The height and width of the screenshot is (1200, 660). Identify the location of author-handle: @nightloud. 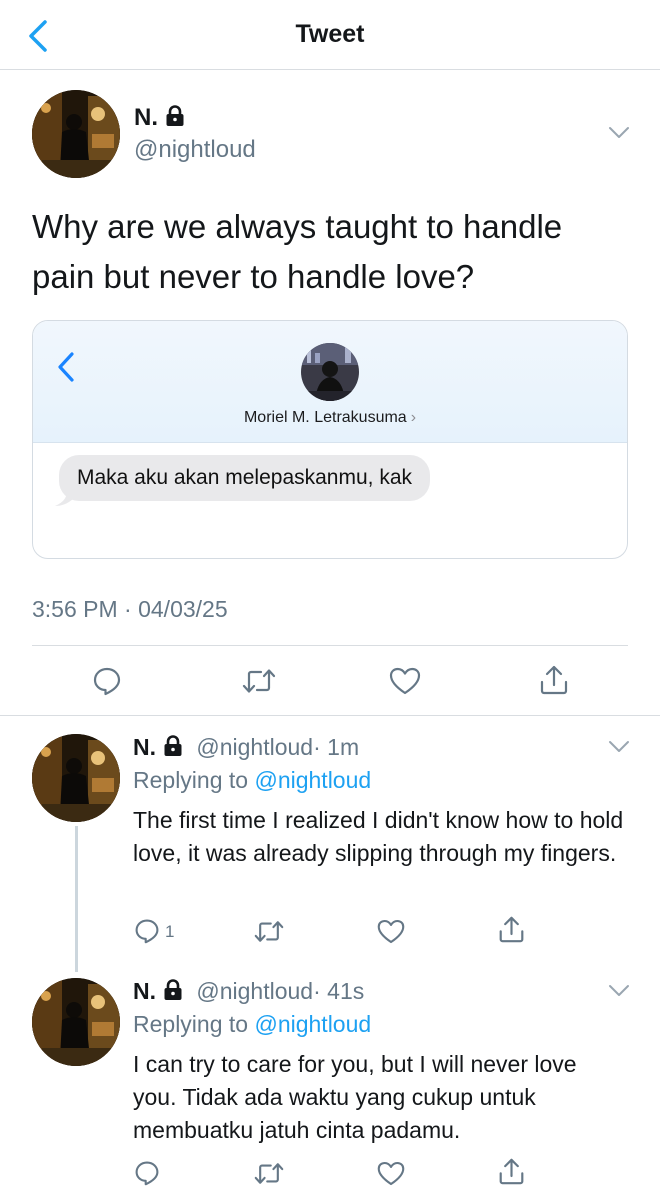
(195, 150).